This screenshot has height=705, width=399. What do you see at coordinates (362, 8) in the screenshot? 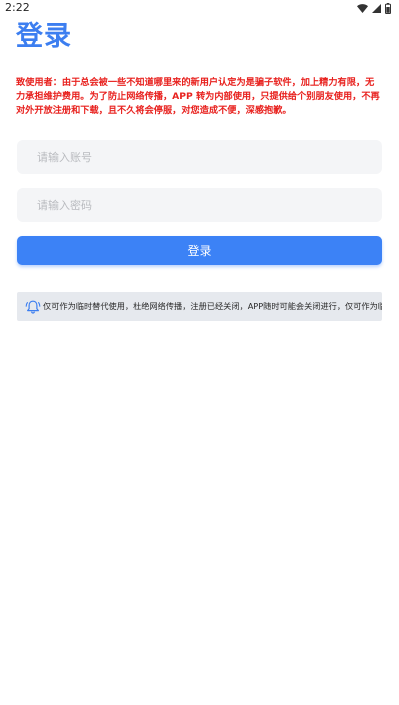
I see `wifi-icon` at bounding box center [362, 8].